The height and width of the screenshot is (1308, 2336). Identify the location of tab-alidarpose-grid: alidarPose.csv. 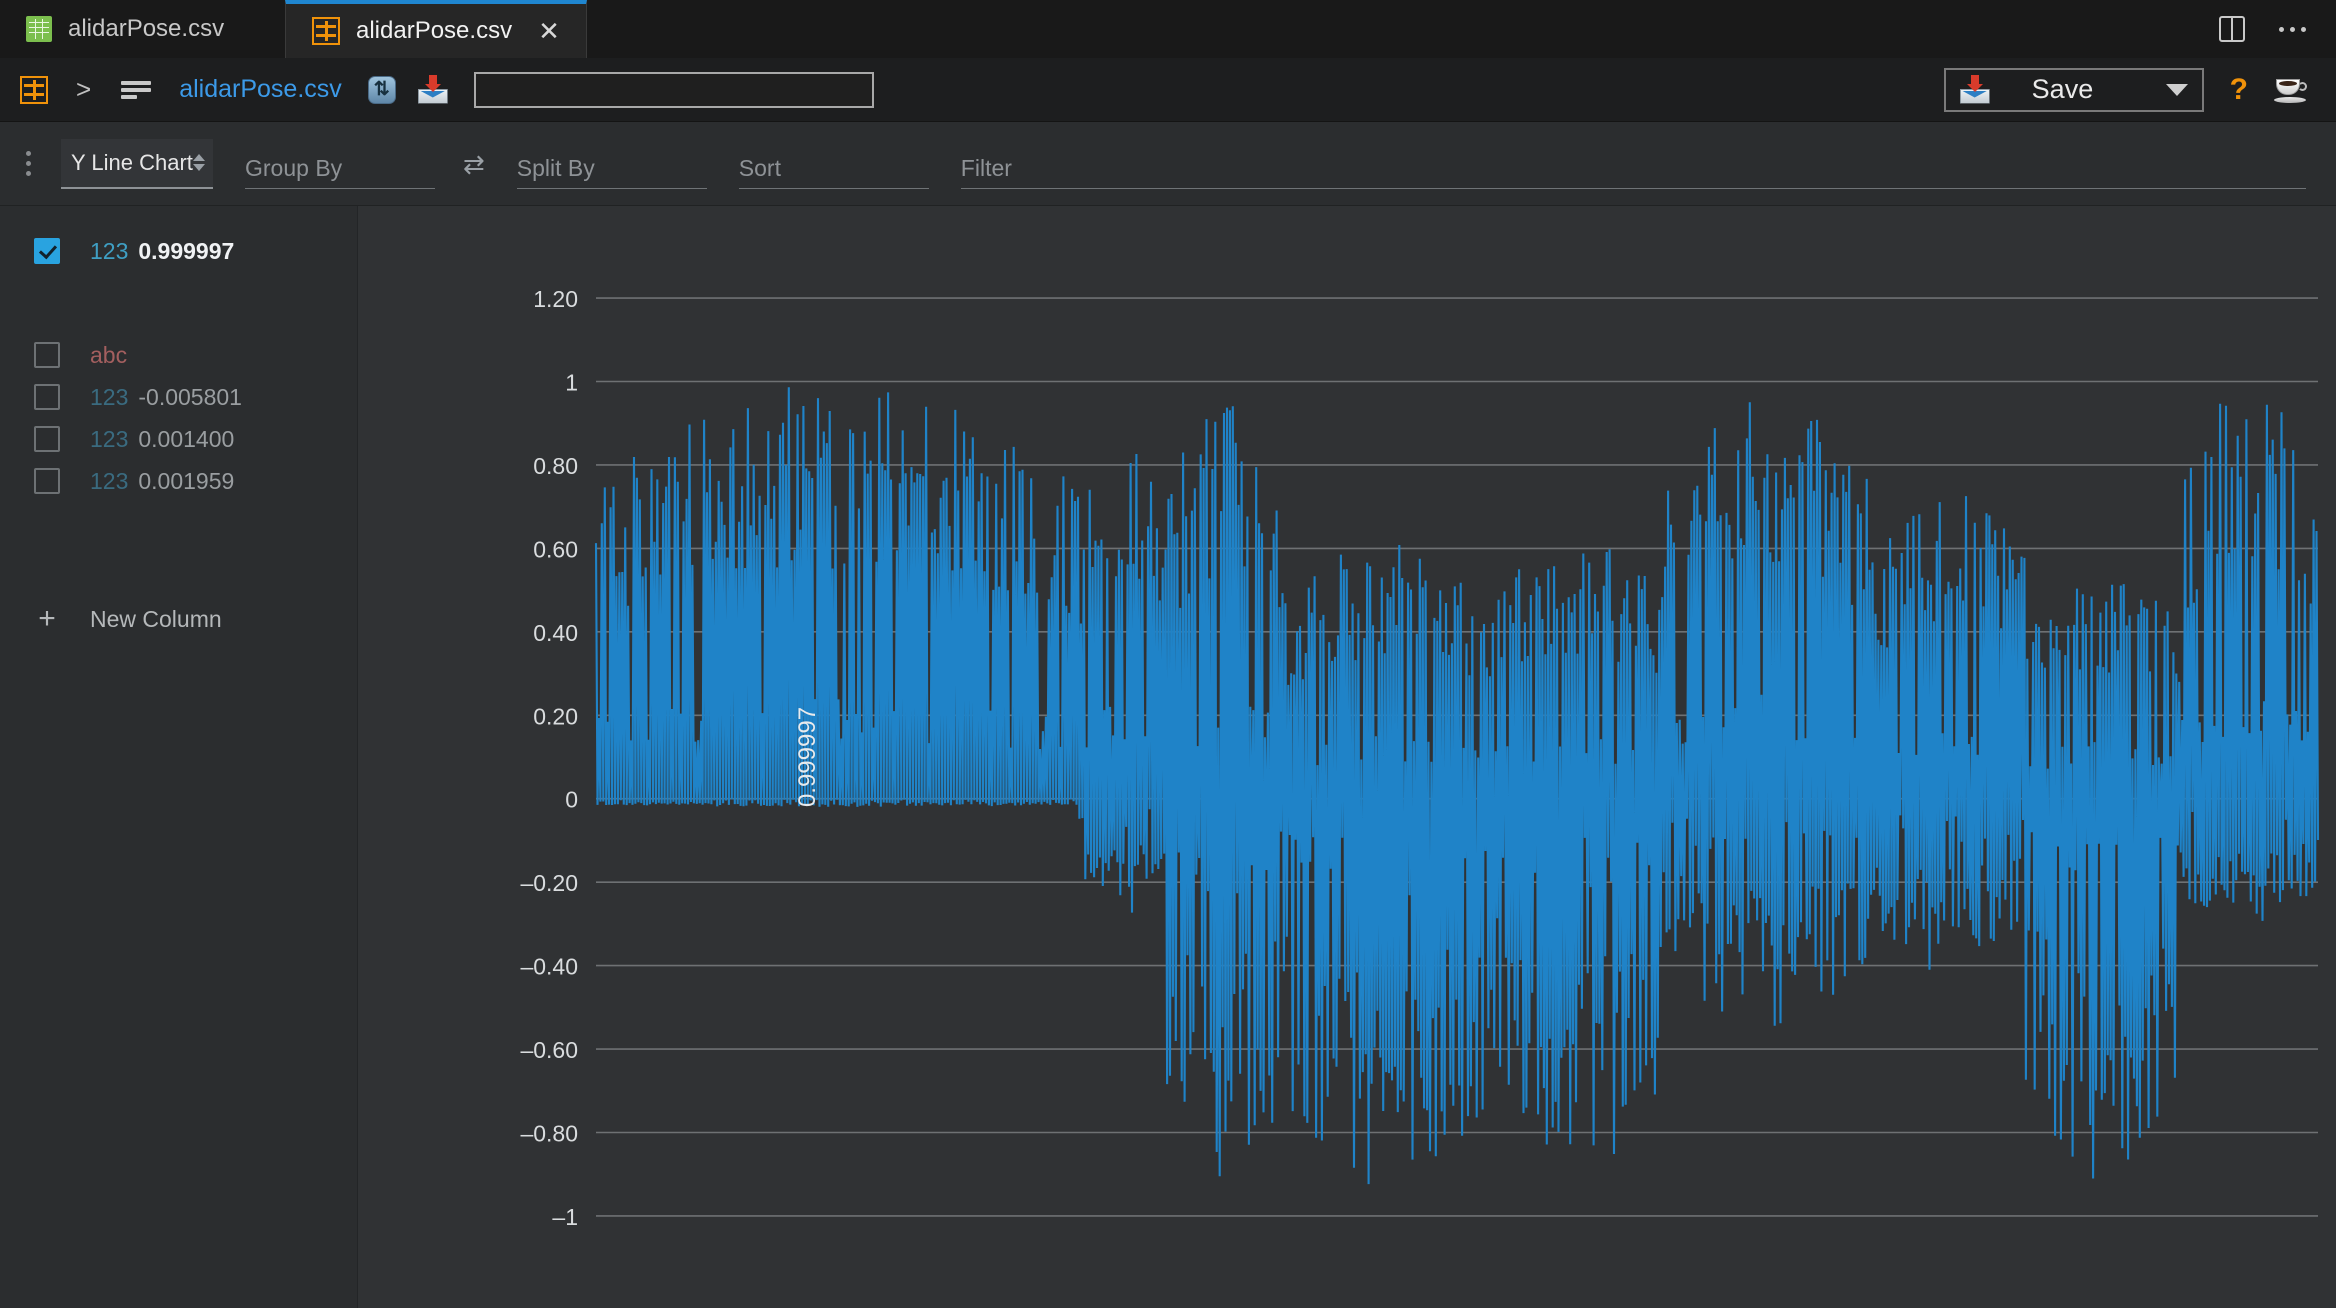
(142, 29).